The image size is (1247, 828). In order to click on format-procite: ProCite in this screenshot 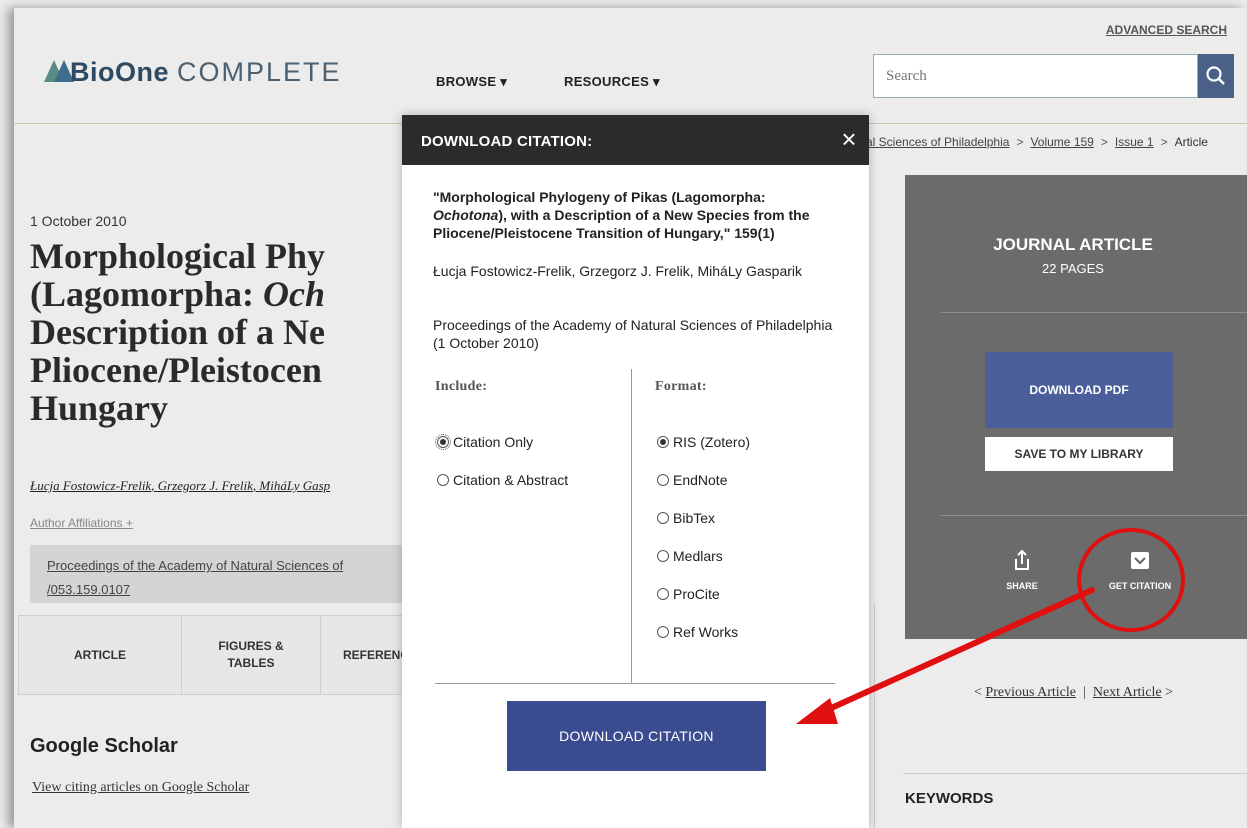, I will do `click(688, 594)`.